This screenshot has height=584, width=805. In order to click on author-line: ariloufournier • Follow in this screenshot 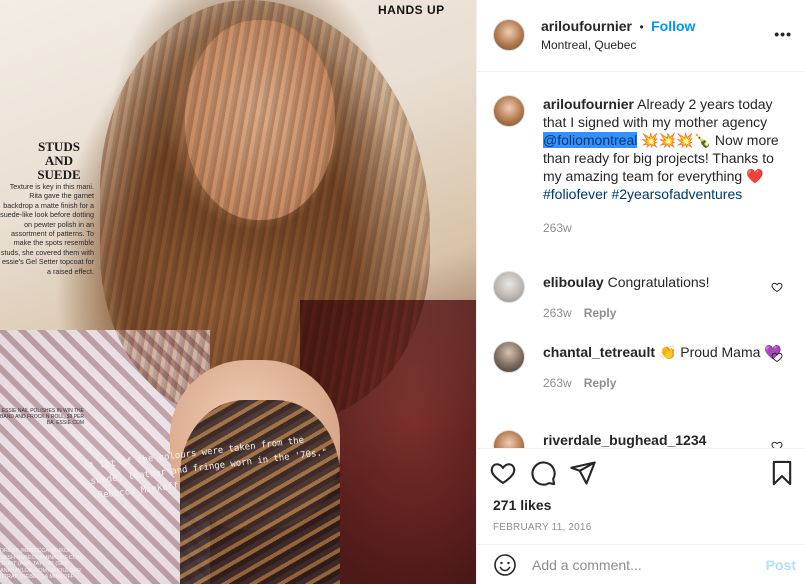, I will do `click(618, 27)`.